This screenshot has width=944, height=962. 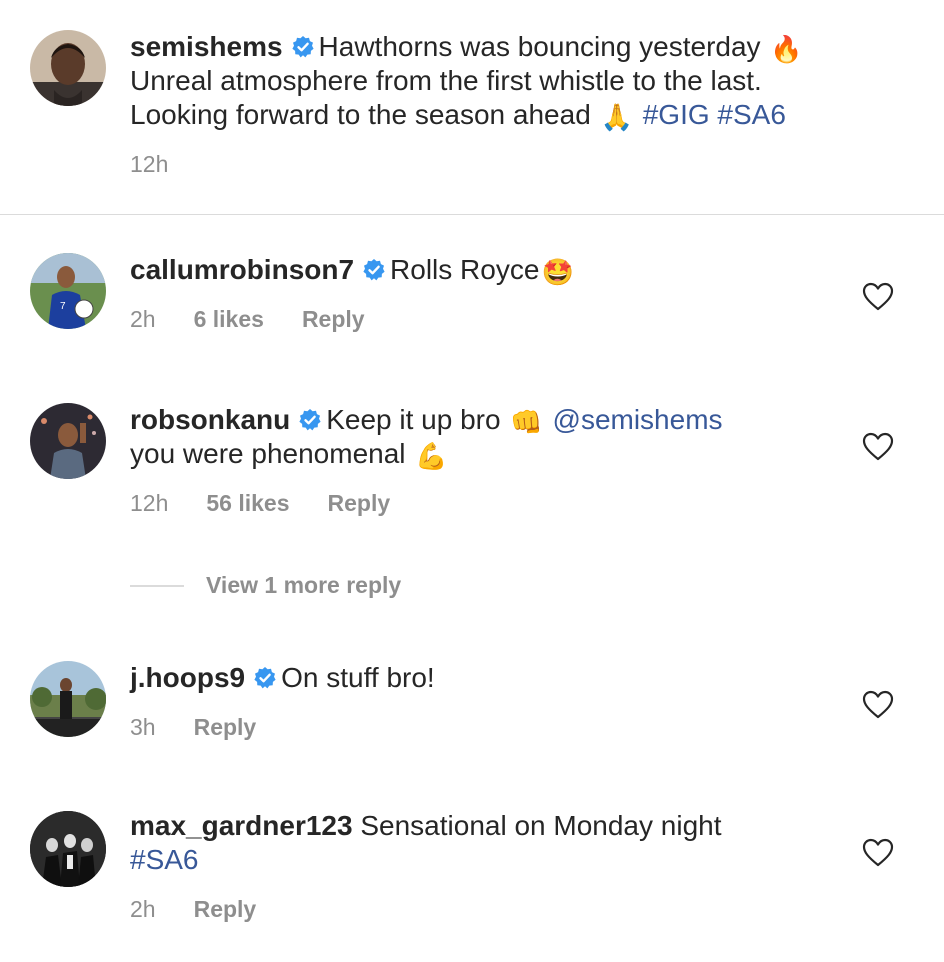 I want to click on avatar: 7, so click(x=68, y=291).